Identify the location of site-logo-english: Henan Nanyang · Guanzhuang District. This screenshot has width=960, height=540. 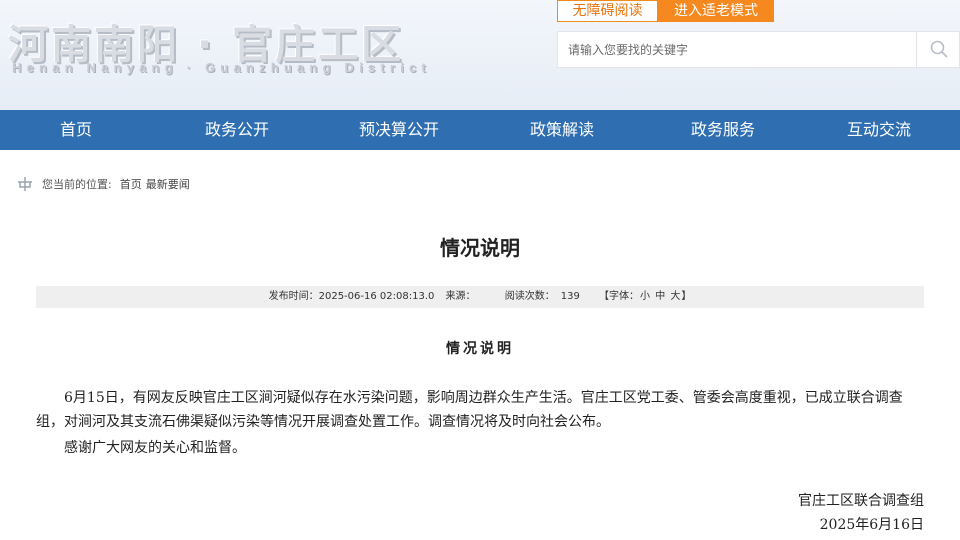
(221, 67).